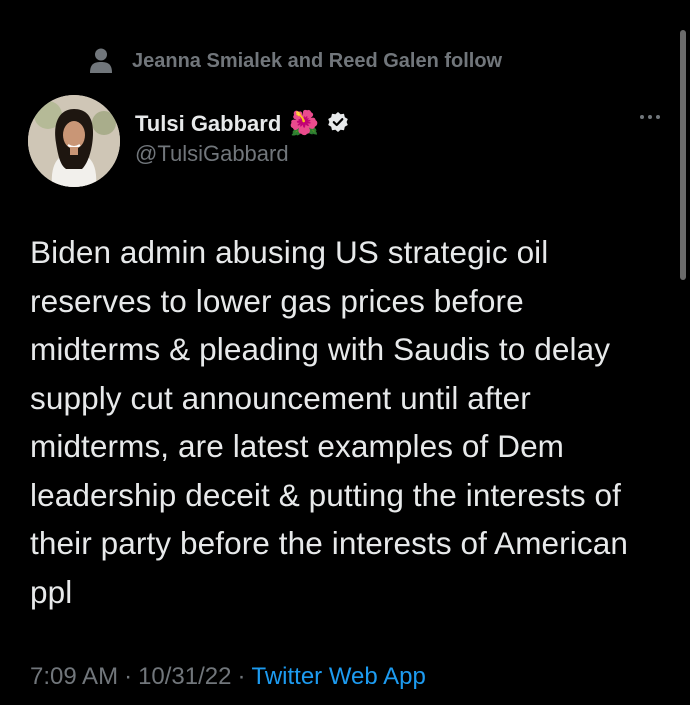 The height and width of the screenshot is (705, 690). Describe the element at coordinates (650, 117) in the screenshot. I see `more-options-icon` at that location.